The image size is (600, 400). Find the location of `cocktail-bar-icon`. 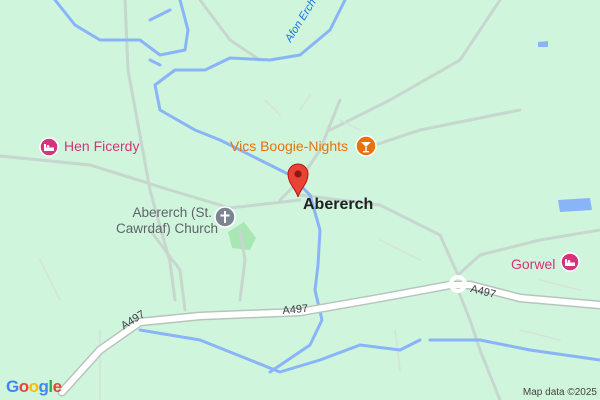

cocktail-bar-icon is located at coordinates (366, 148).